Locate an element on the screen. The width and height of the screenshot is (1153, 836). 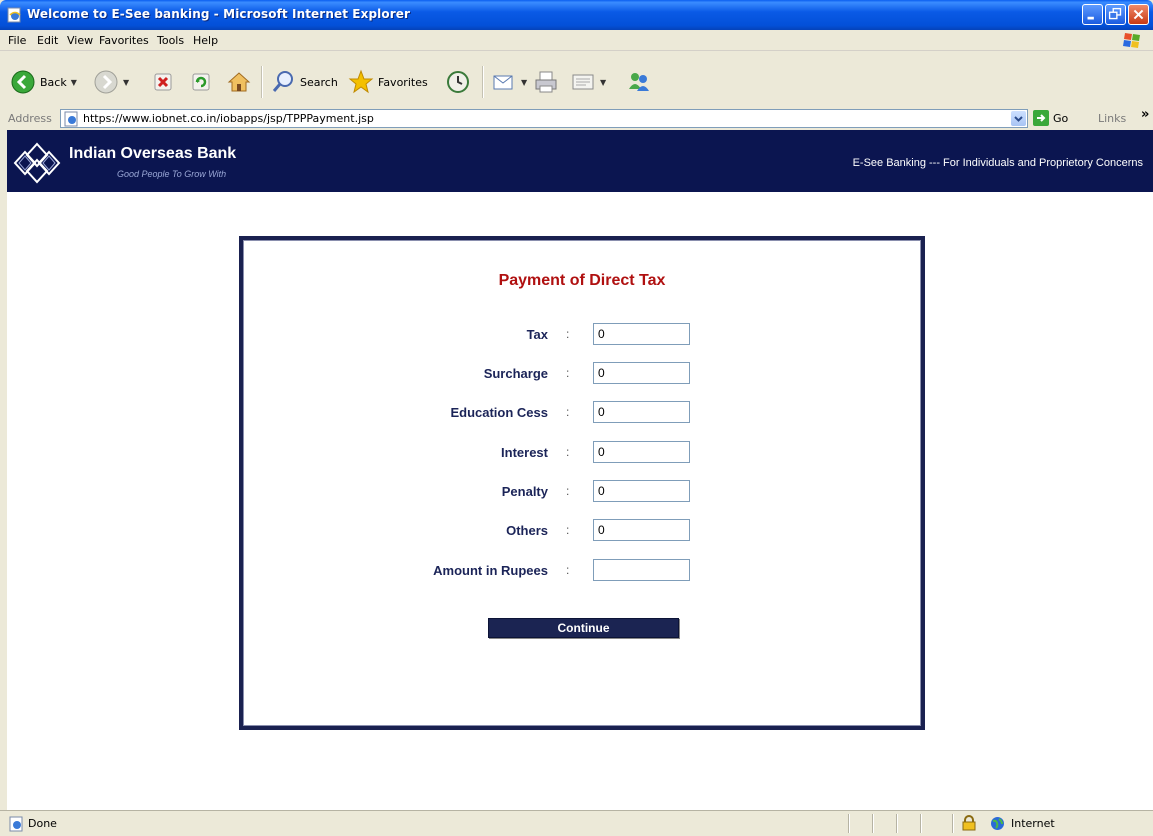
menu-bar: File Edit View Favorites Tools Help is located at coordinates (576, 40).